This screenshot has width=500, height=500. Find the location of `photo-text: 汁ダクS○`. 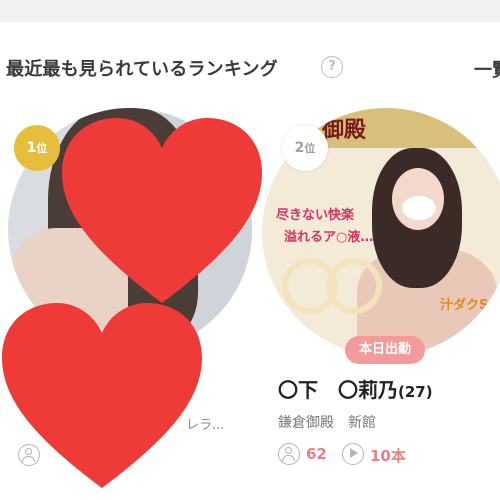

photo-text: 汁ダクS○ is located at coordinates (470, 305).